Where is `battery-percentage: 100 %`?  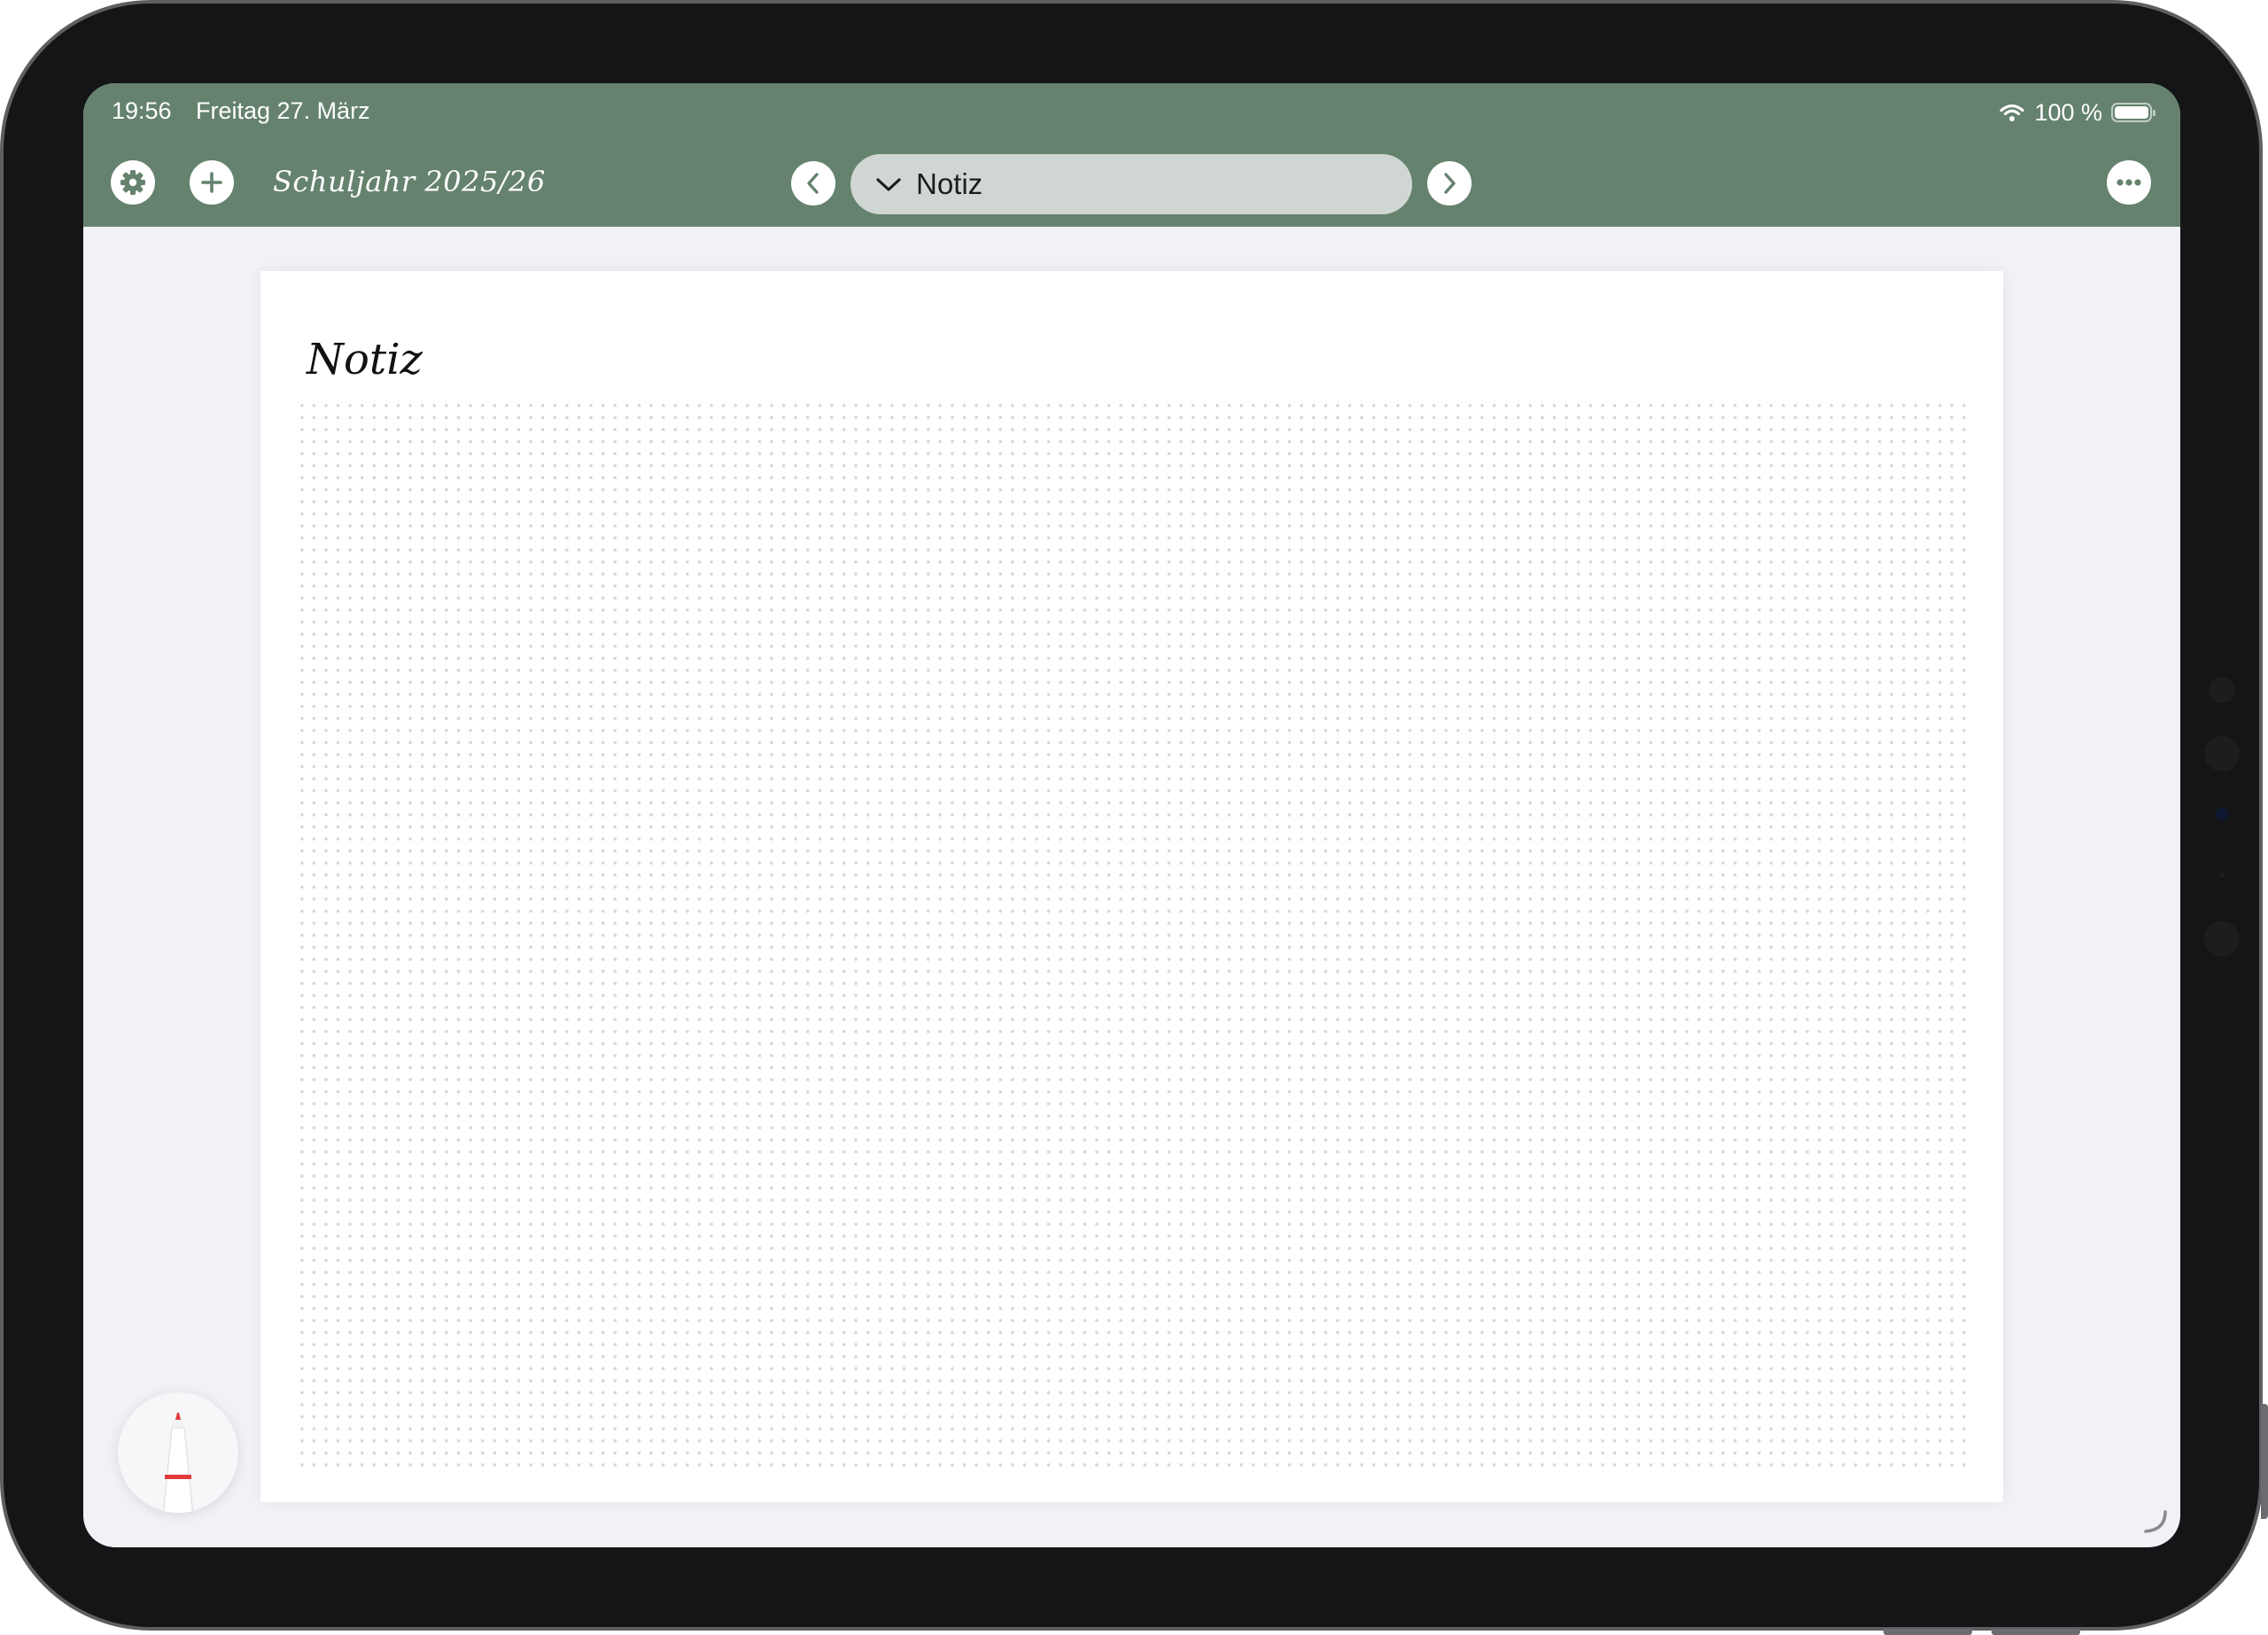 battery-percentage: 100 % is located at coordinates (2068, 112).